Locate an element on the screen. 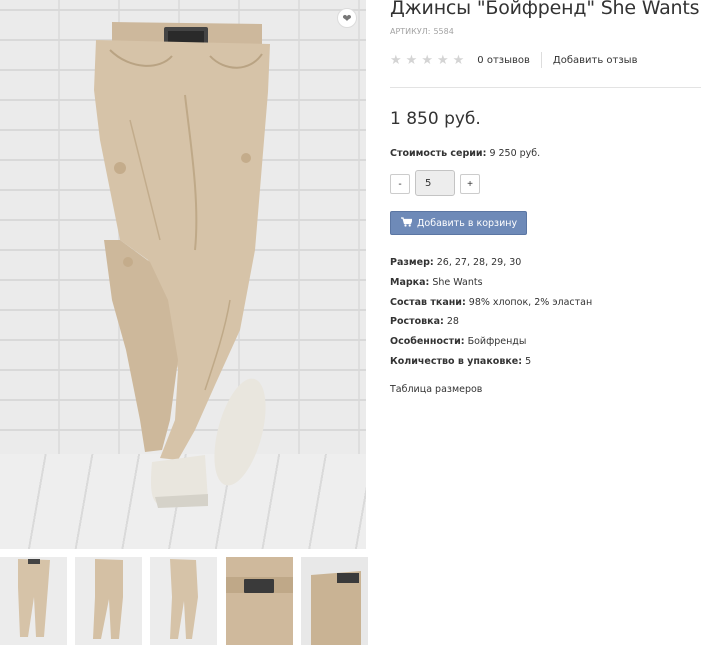  product-price: 1 850 руб. is located at coordinates (435, 119).